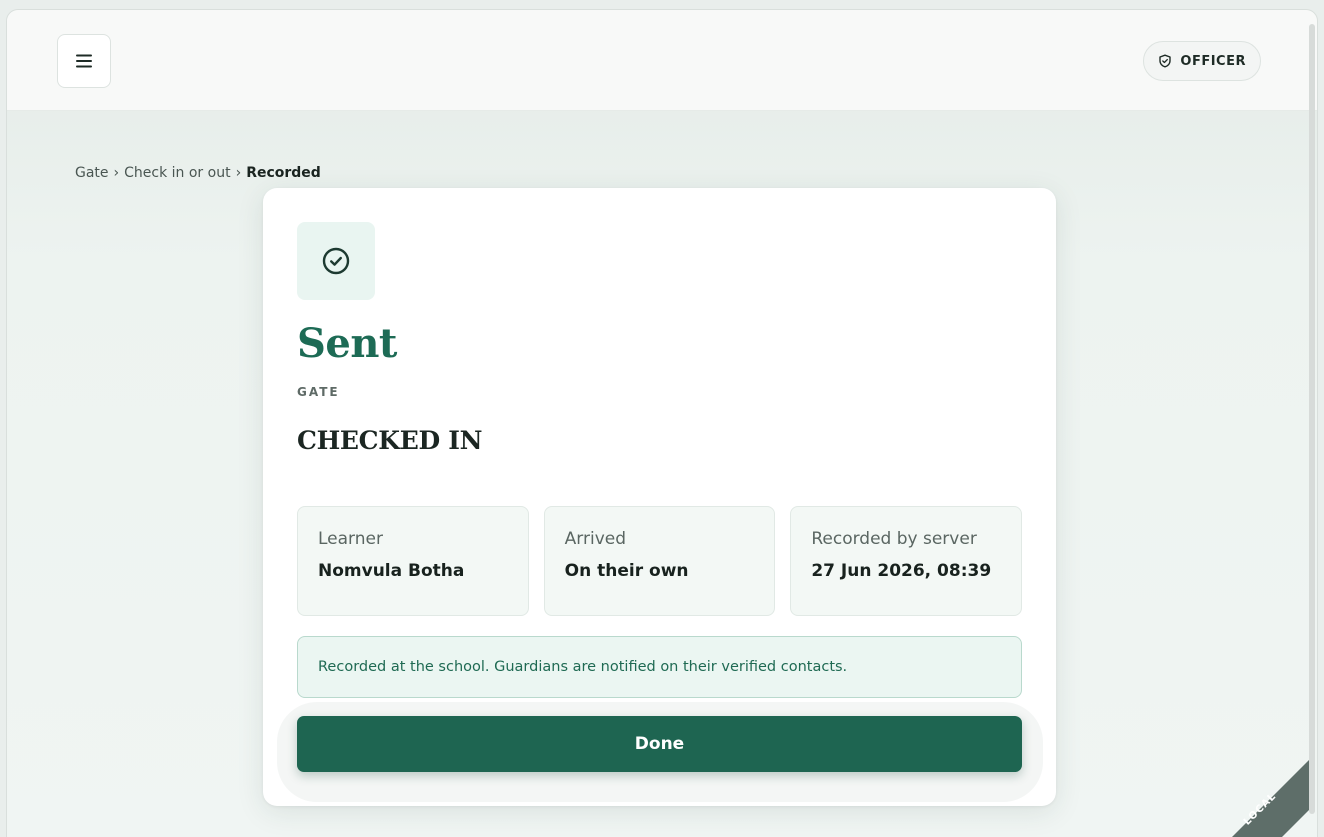  I want to click on breadcrumb: Gate › Check in or out › Recorded, so click(198, 173).